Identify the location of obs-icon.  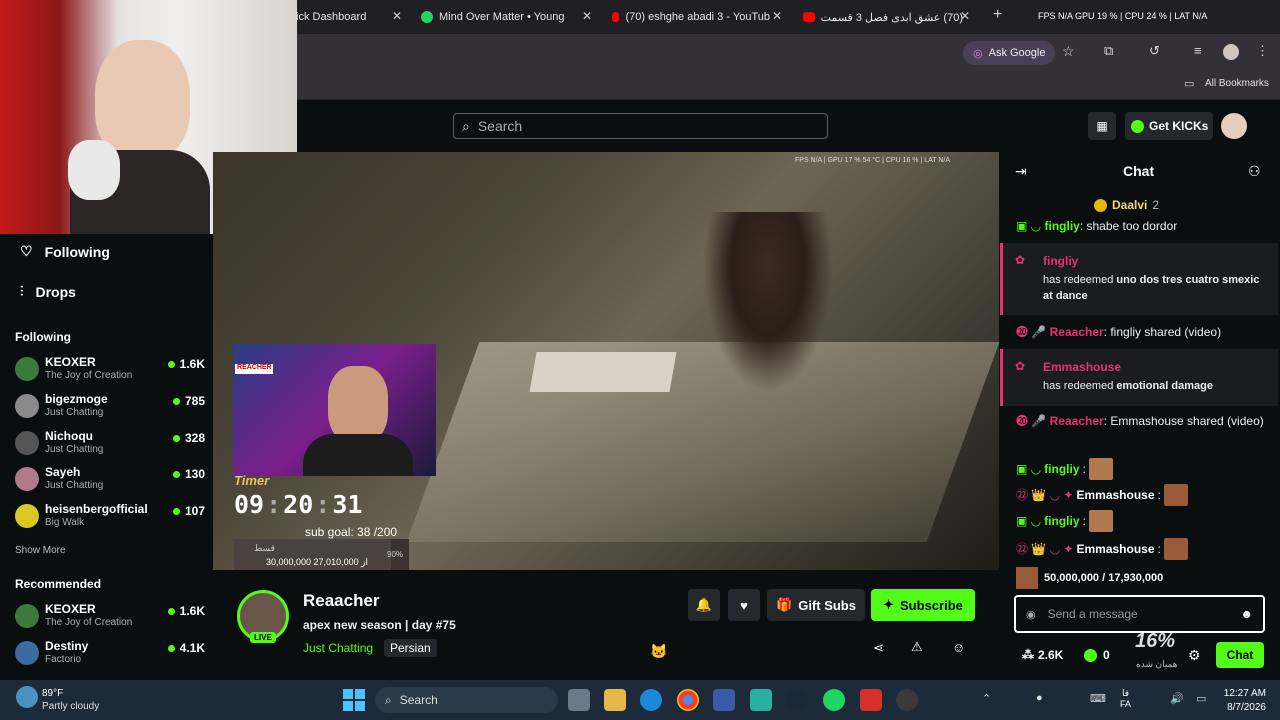
(907, 700).